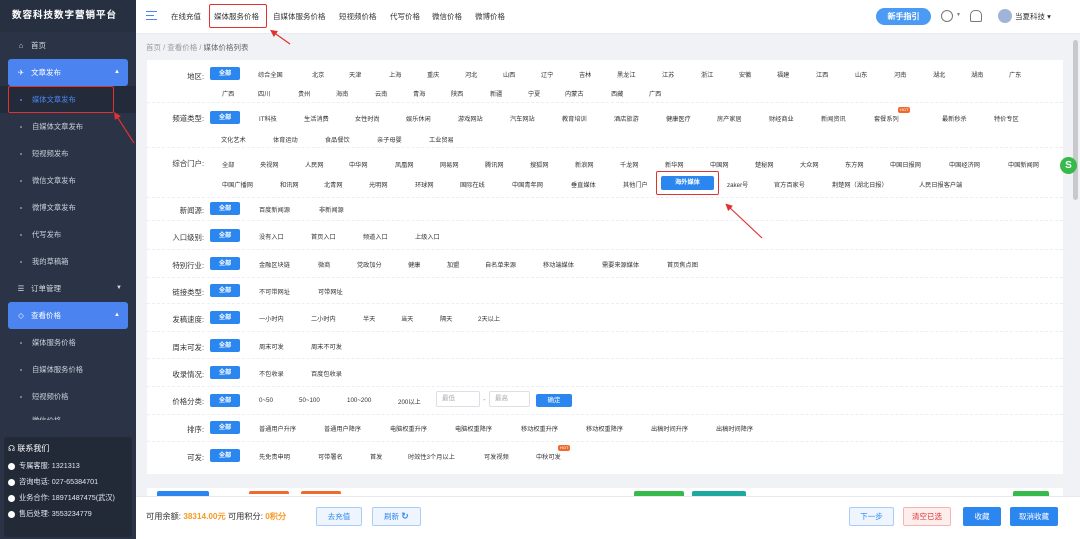 The width and height of the screenshot is (1080, 539). Describe the element at coordinates (68, 415) in the screenshot. I see `sidebar-item-wechat-price: 微信价格` at that location.